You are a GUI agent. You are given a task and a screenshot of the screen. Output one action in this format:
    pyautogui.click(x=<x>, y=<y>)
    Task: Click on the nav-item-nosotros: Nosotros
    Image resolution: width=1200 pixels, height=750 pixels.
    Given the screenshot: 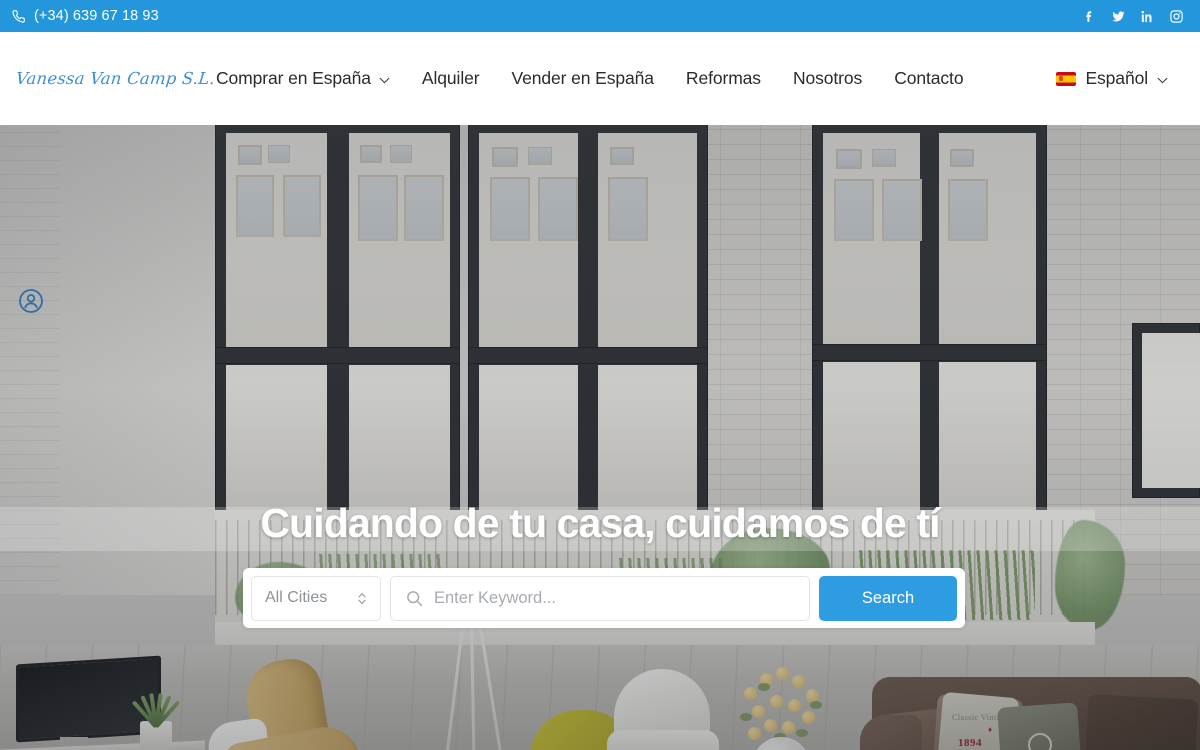 What is the action you would take?
    pyautogui.click(x=827, y=78)
    